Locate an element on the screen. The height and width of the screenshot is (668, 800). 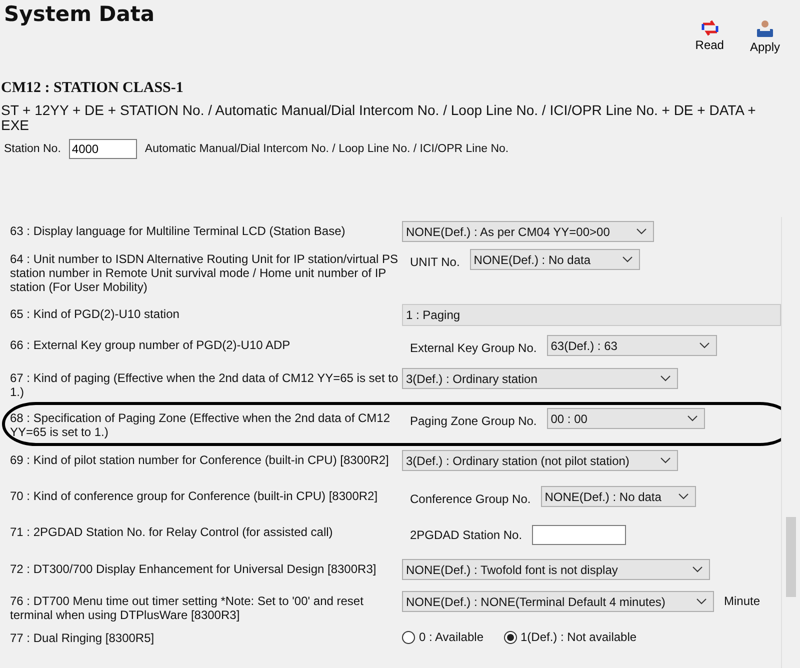
station-input: 4000 is located at coordinates (102, 149).